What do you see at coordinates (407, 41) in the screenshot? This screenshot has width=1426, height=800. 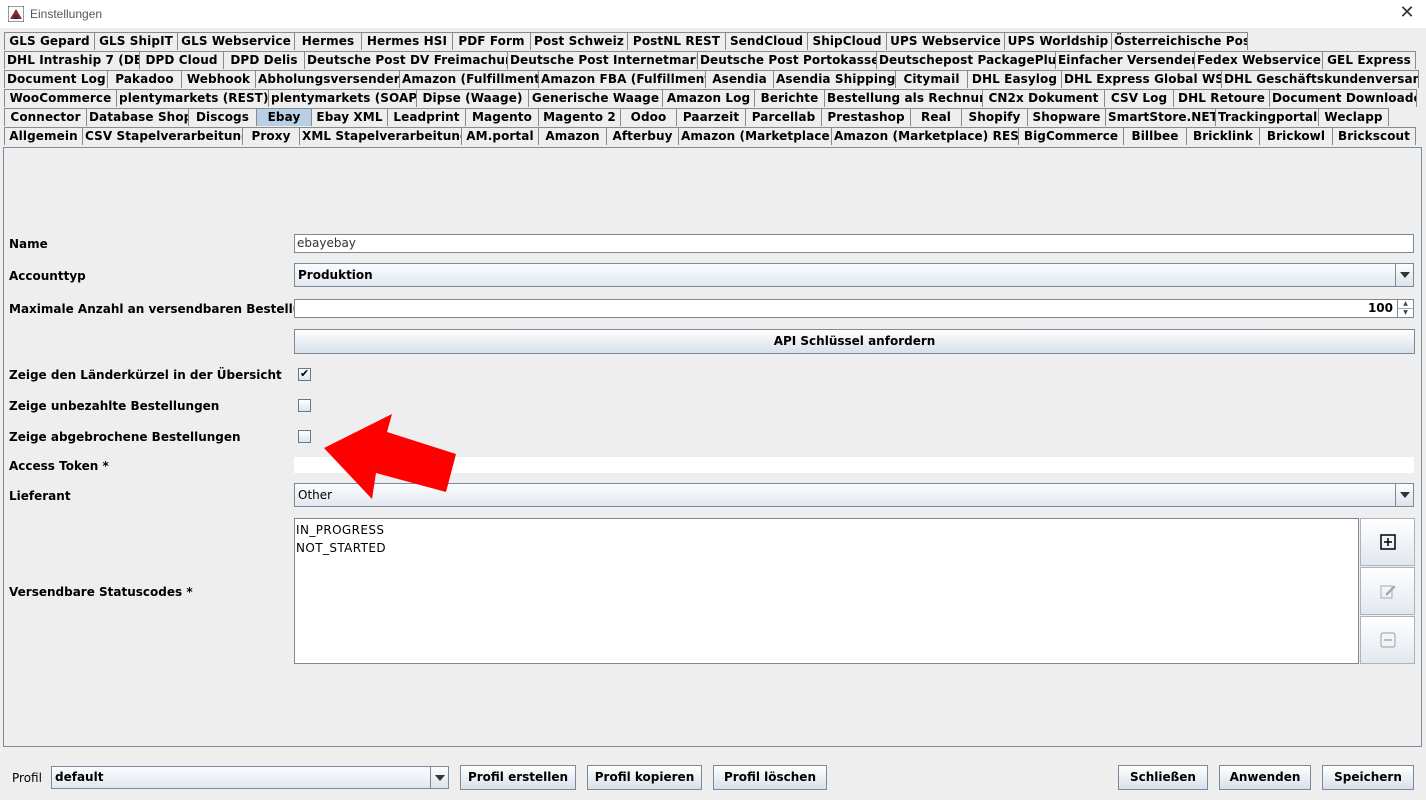 I see `tab-hermes-hsi: Hermes HSI` at bounding box center [407, 41].